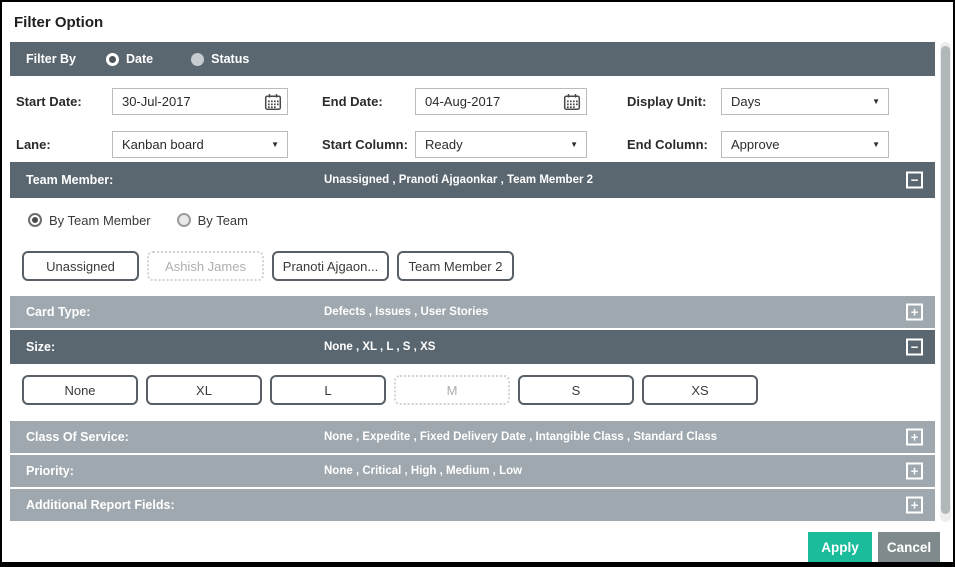 The width and height of the screenshot is (955, 567). What do you see at coordinates (423, 471) in the screenshot?
I see `priority-summary: None , Critical , High , Medium , Low` at bounding box center [423, 471].